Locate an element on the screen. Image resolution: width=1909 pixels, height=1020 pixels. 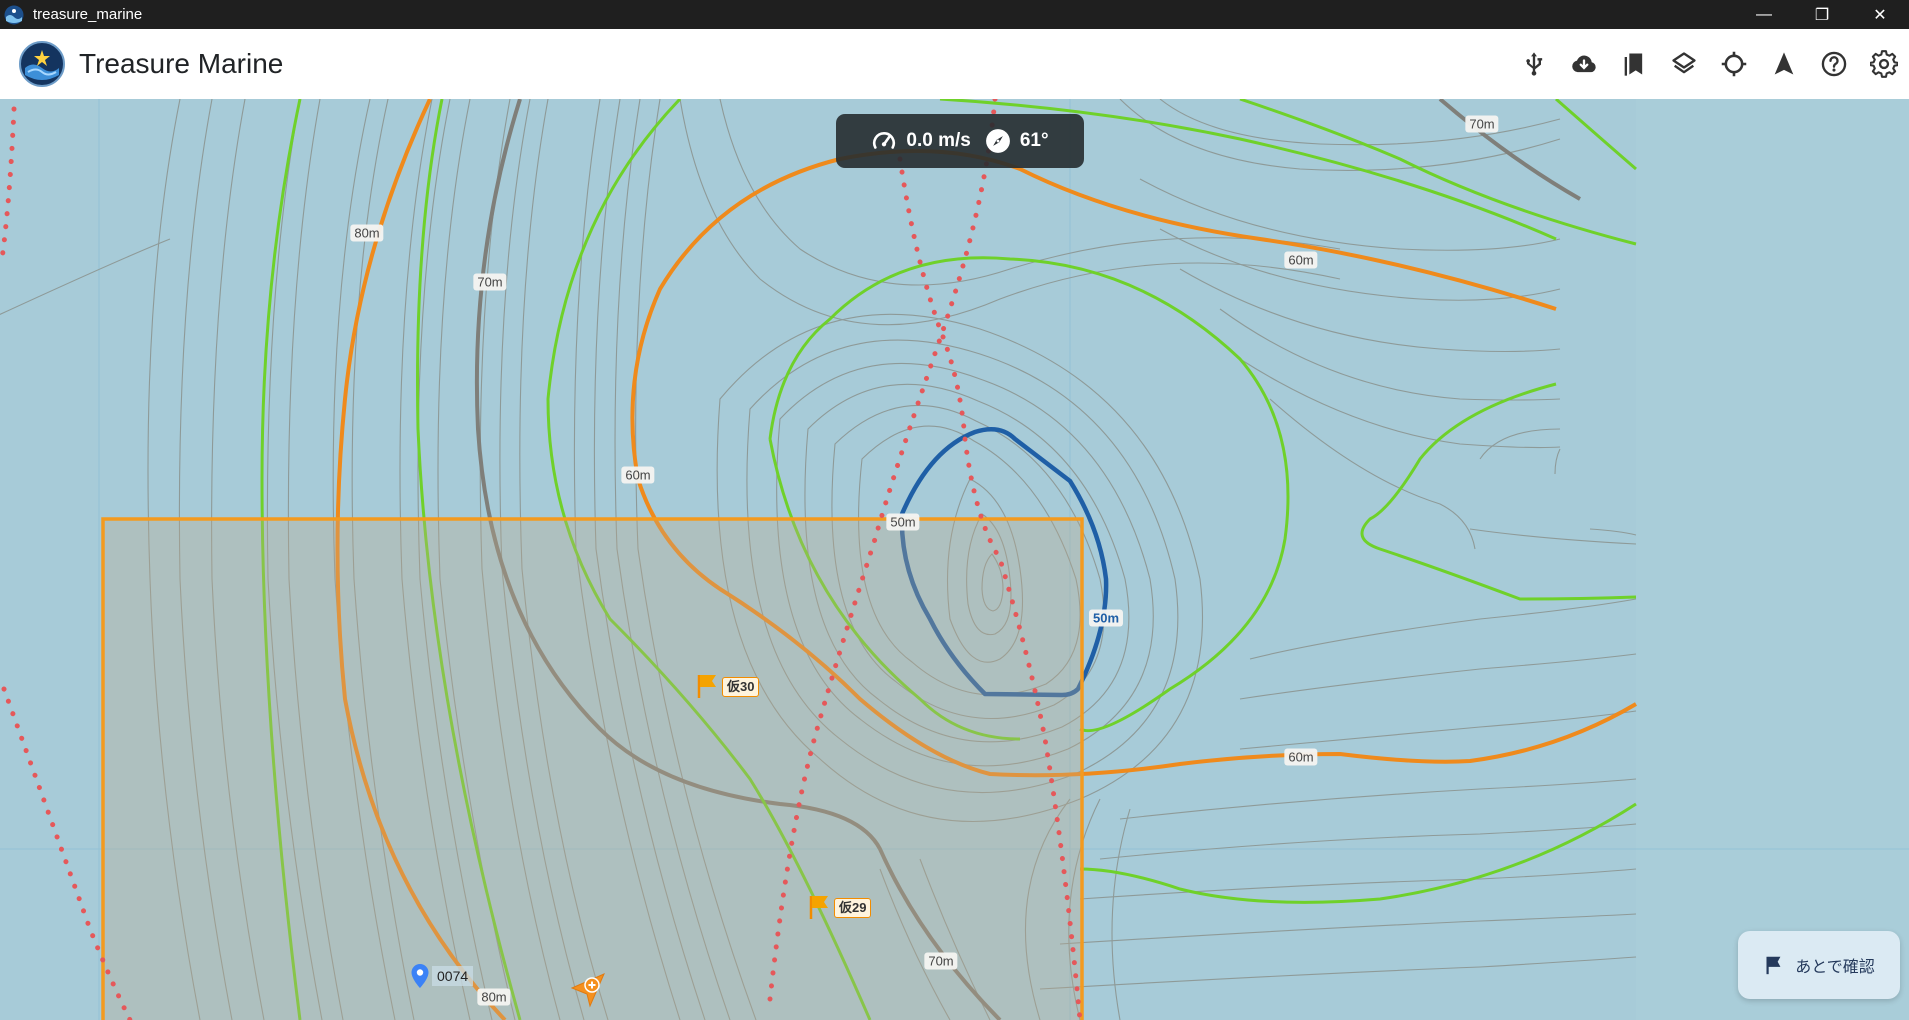
map-pin-icon is located at coordinates (420, 976).